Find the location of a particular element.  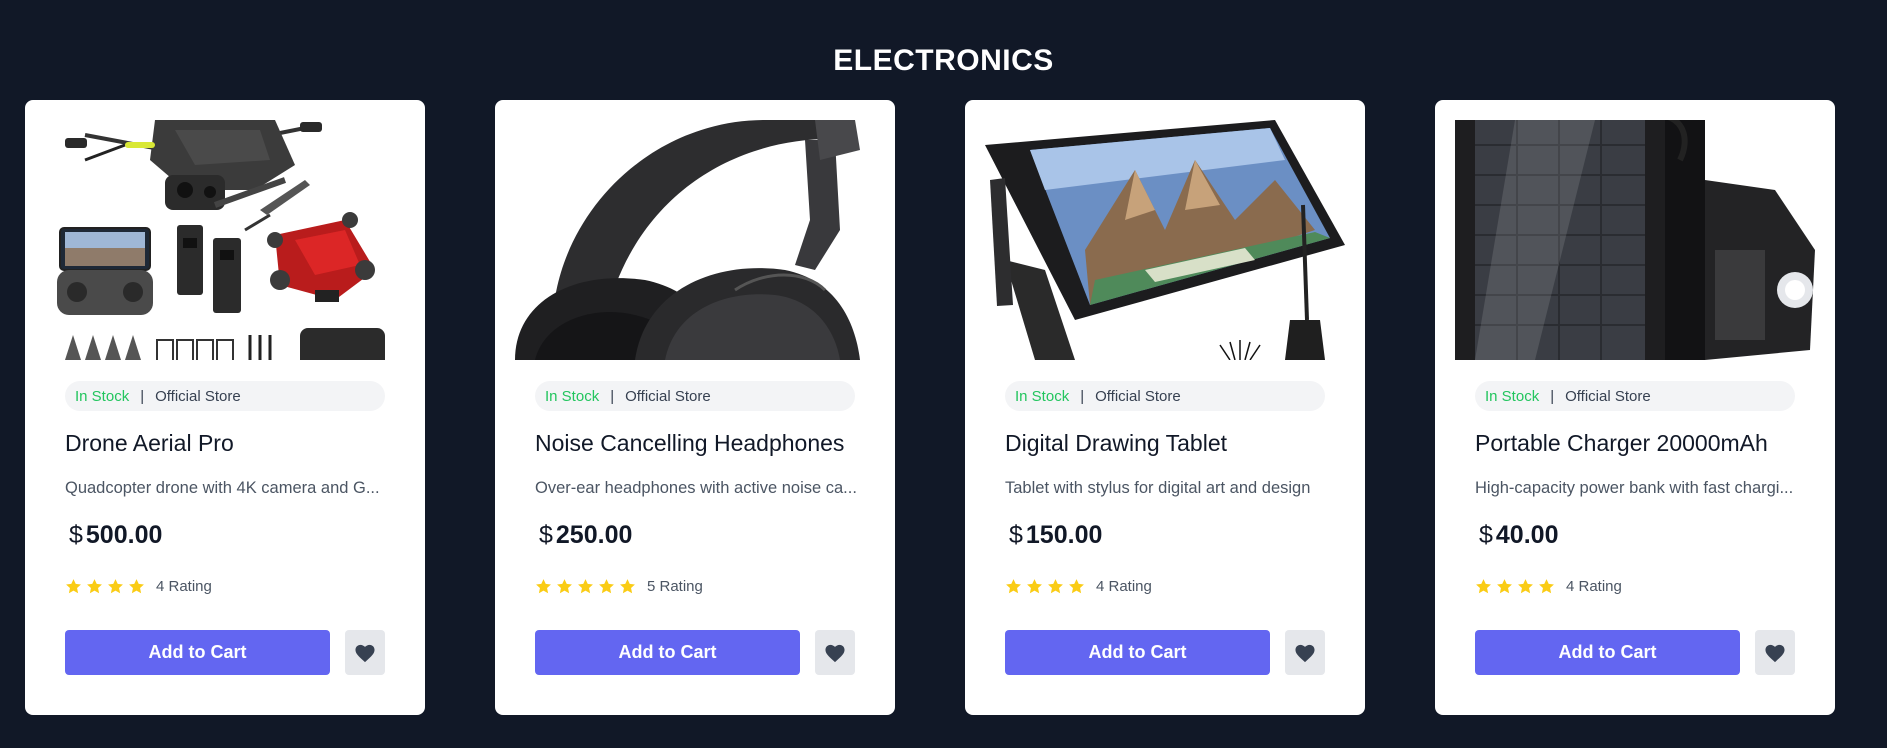

rating-label: 5 Rating is located at coordinates (675, 586).